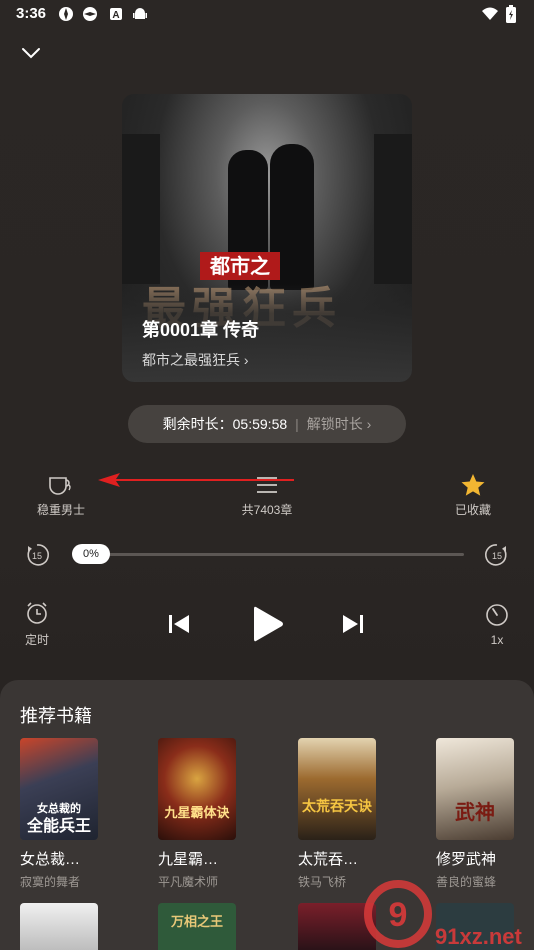  I want to click on status-time: 3:36, so click(31, 13).